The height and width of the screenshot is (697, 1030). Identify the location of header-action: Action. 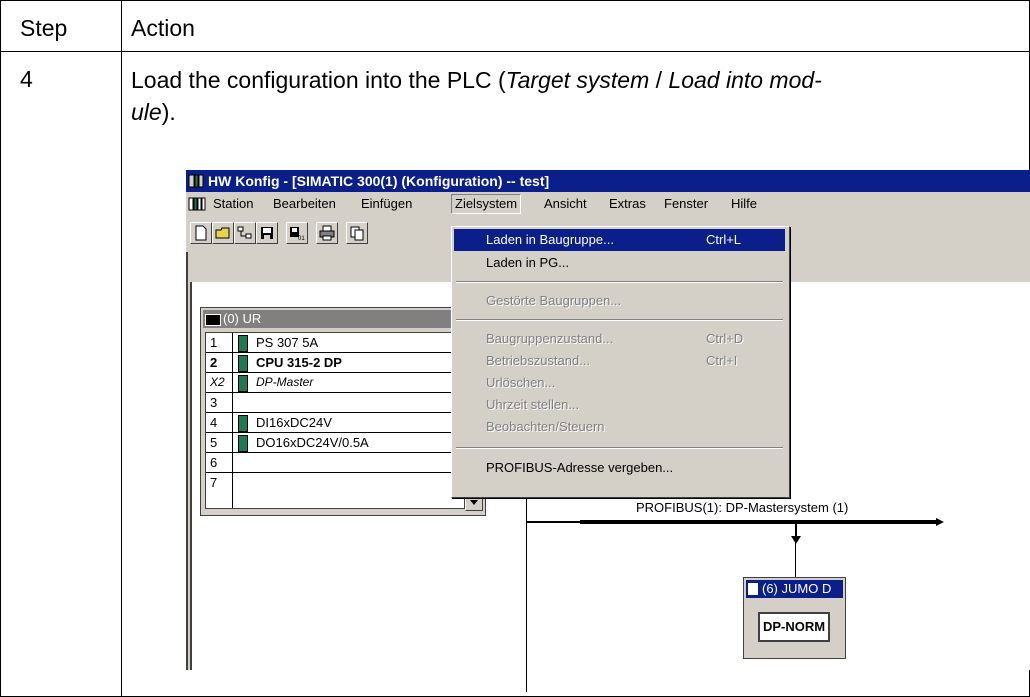
(163, 28).